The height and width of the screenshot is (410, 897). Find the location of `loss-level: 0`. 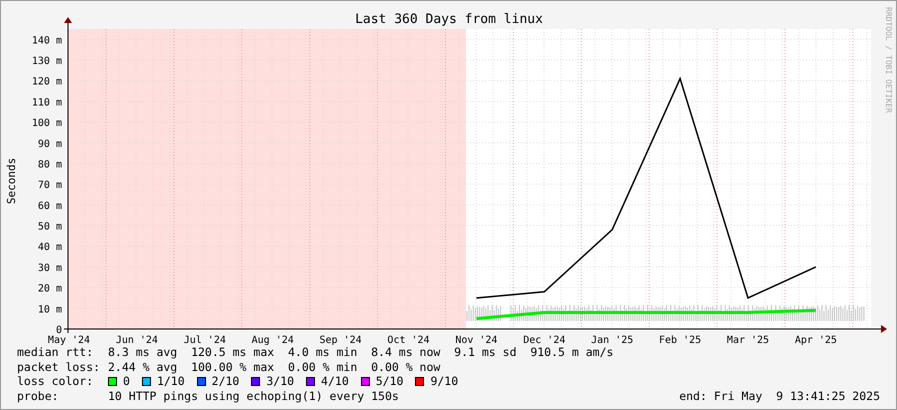

loss-level: 0 is located at coordinates (126, 381).